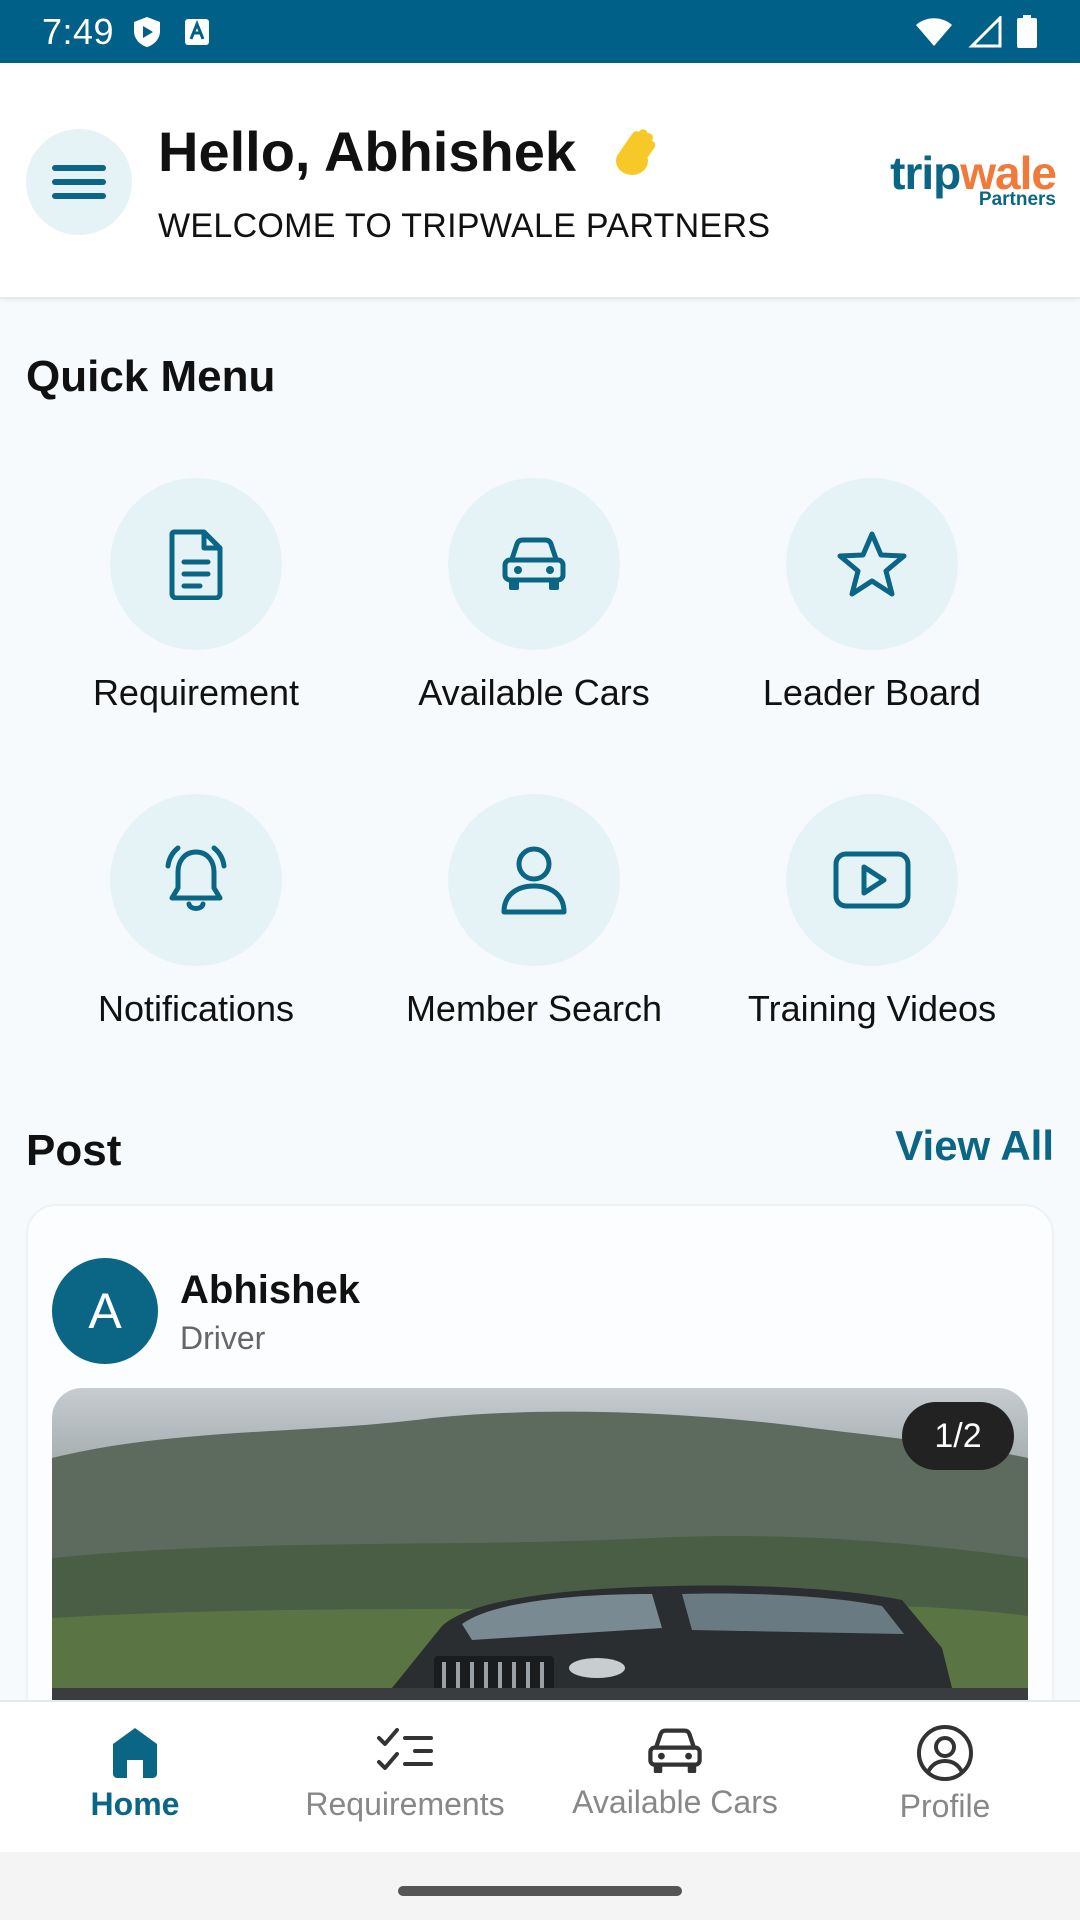 The height and width of the screenshot is (1920, 1080). What do you see at coordinates (534, 596) in the screenshot?
I see `quick-menu-available-cars: Available Cars` at bounding box center [534, 596].